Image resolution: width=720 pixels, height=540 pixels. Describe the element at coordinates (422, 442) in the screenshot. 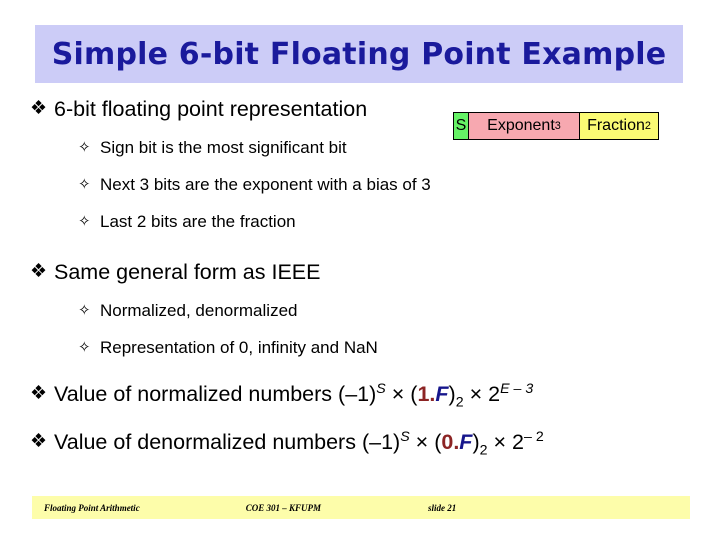

I see `formula-denormalized-times-1: ×` at that location.